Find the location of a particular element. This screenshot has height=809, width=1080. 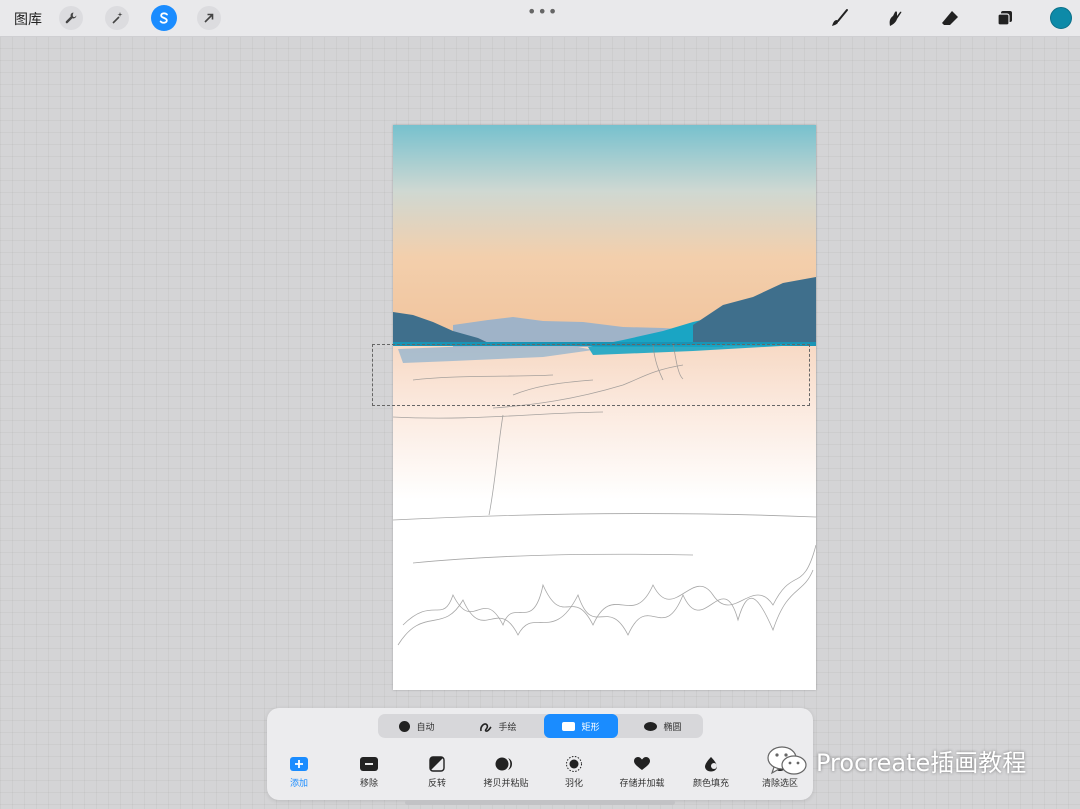

layers-icon is located at coordinates (1005, 18).